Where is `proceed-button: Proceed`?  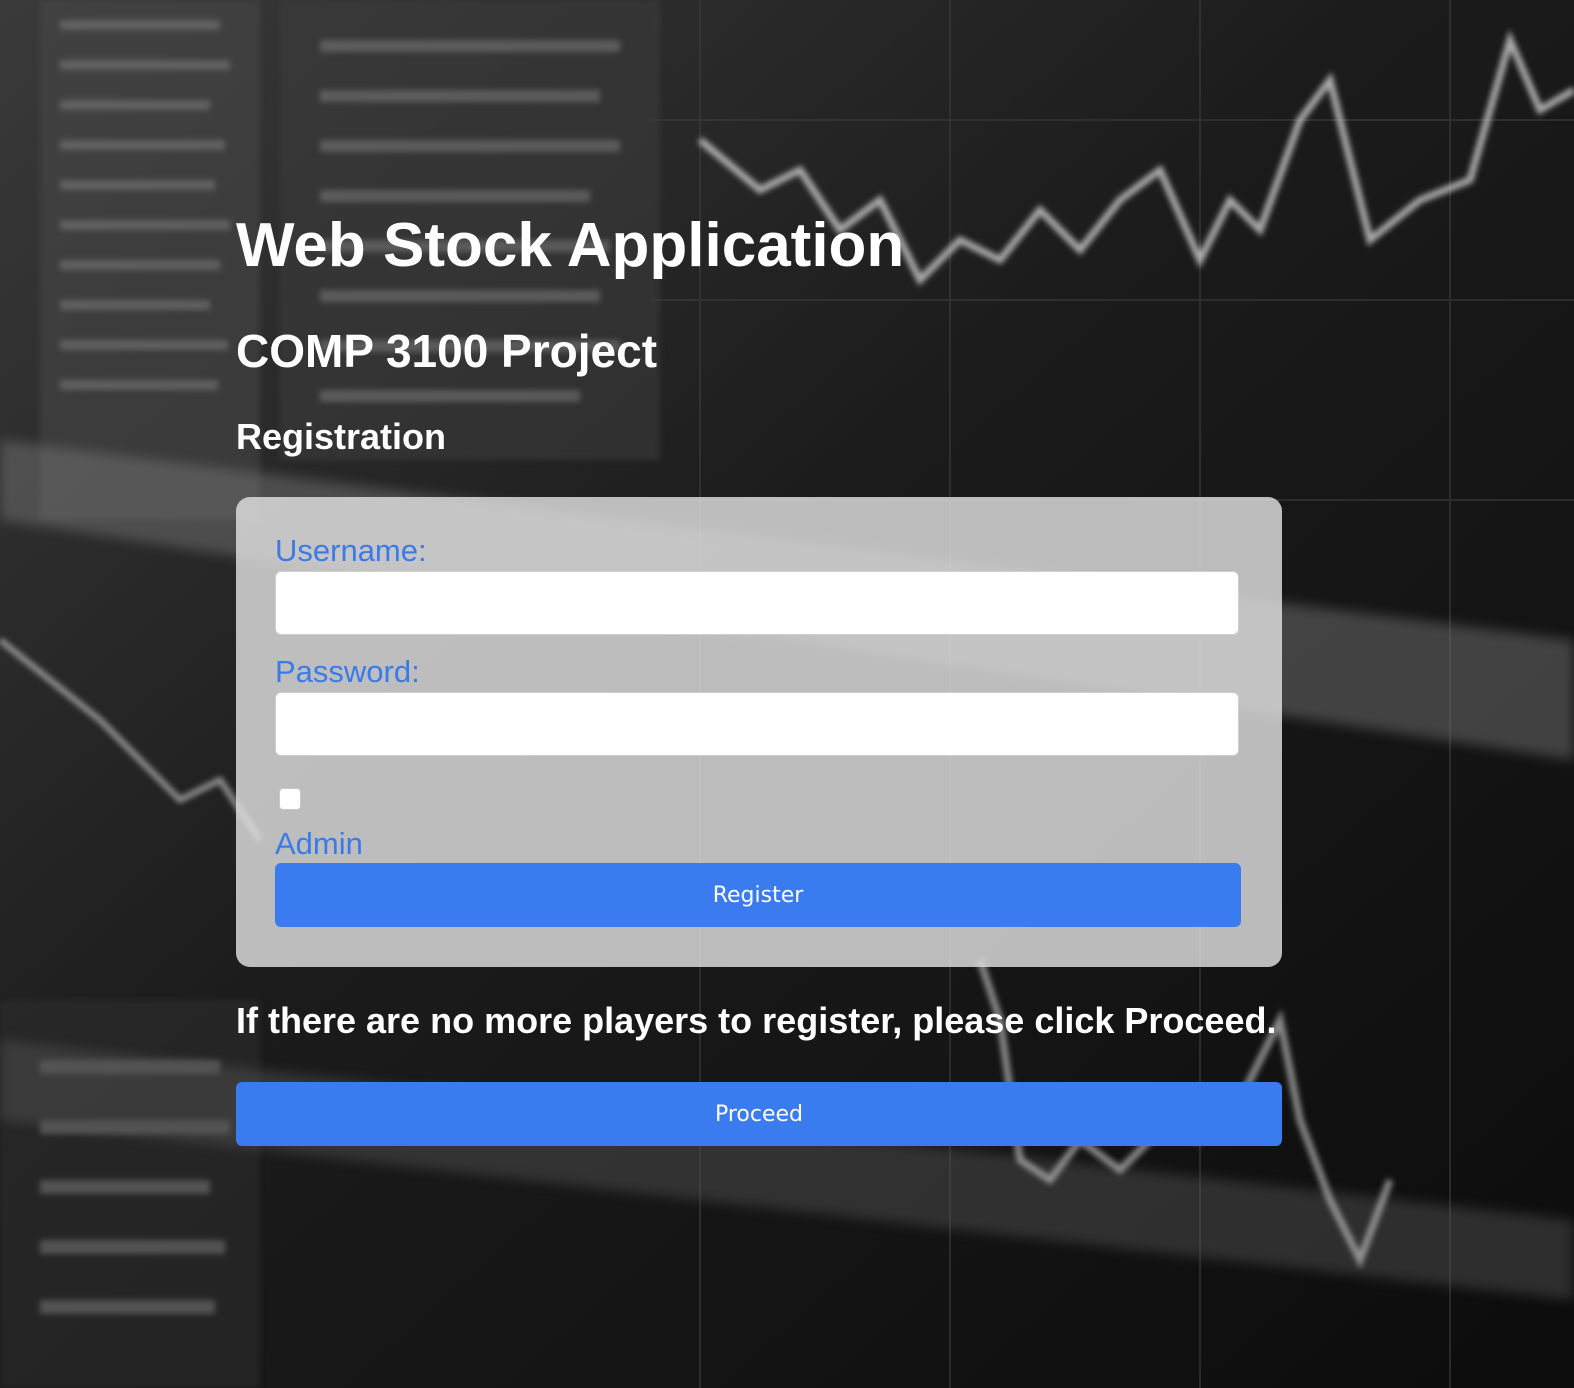 proceed-button: Proceed is located at coordinates (759, 1114).